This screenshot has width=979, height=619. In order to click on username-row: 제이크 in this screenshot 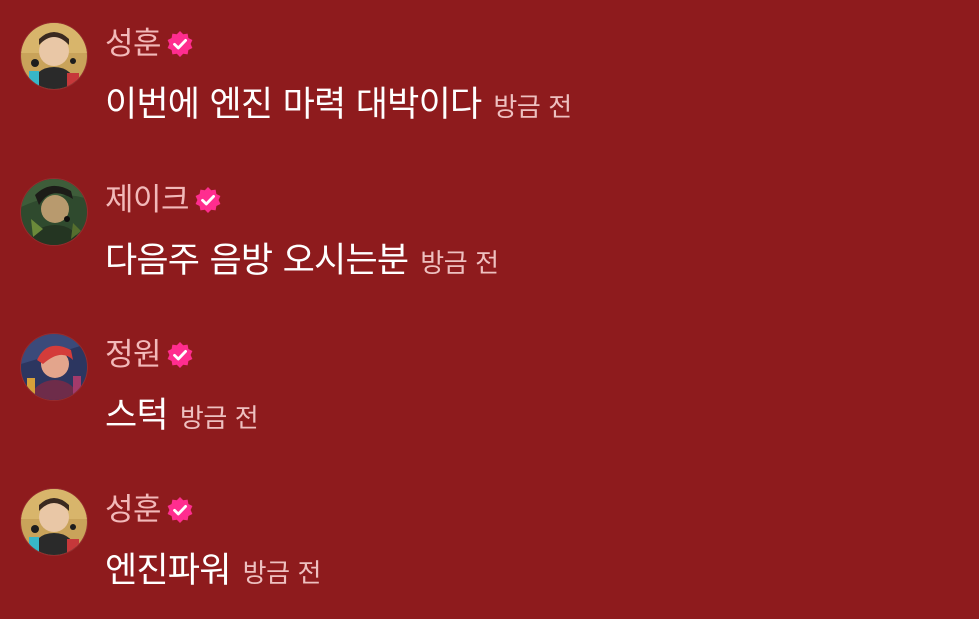, I will do `click(164, 200)`.